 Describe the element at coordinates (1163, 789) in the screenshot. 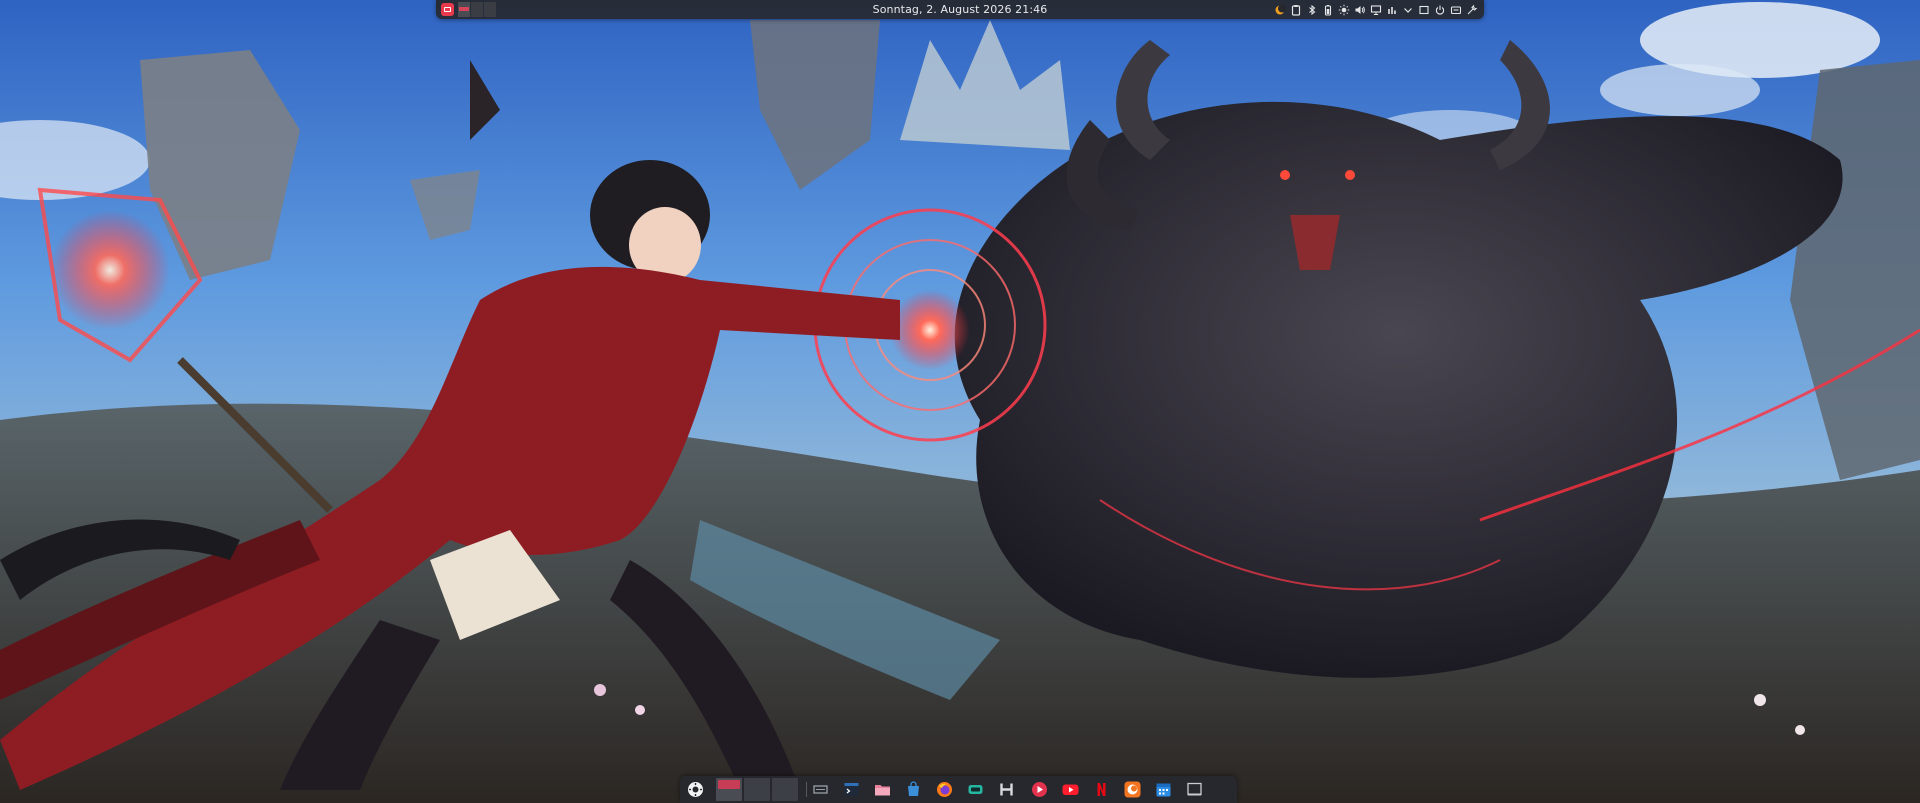

I see `calendar-icon` at that location.